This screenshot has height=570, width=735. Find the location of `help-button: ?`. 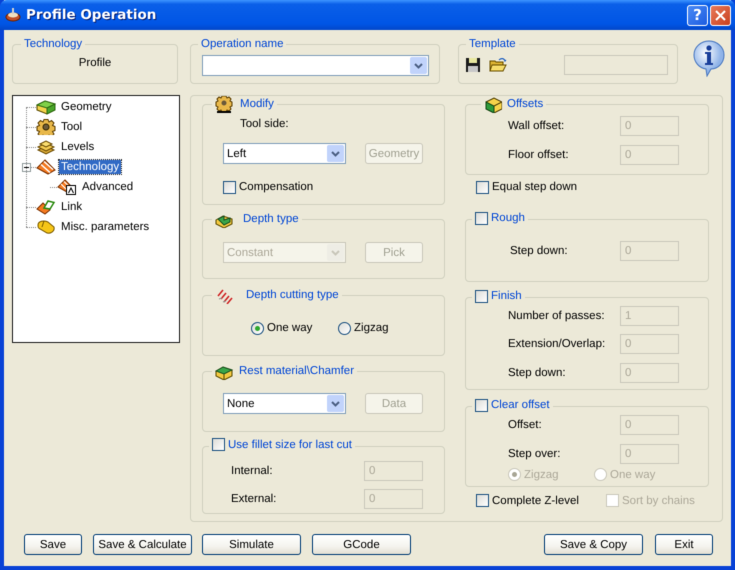

help-button: ? is located at coordinates (697, 15).